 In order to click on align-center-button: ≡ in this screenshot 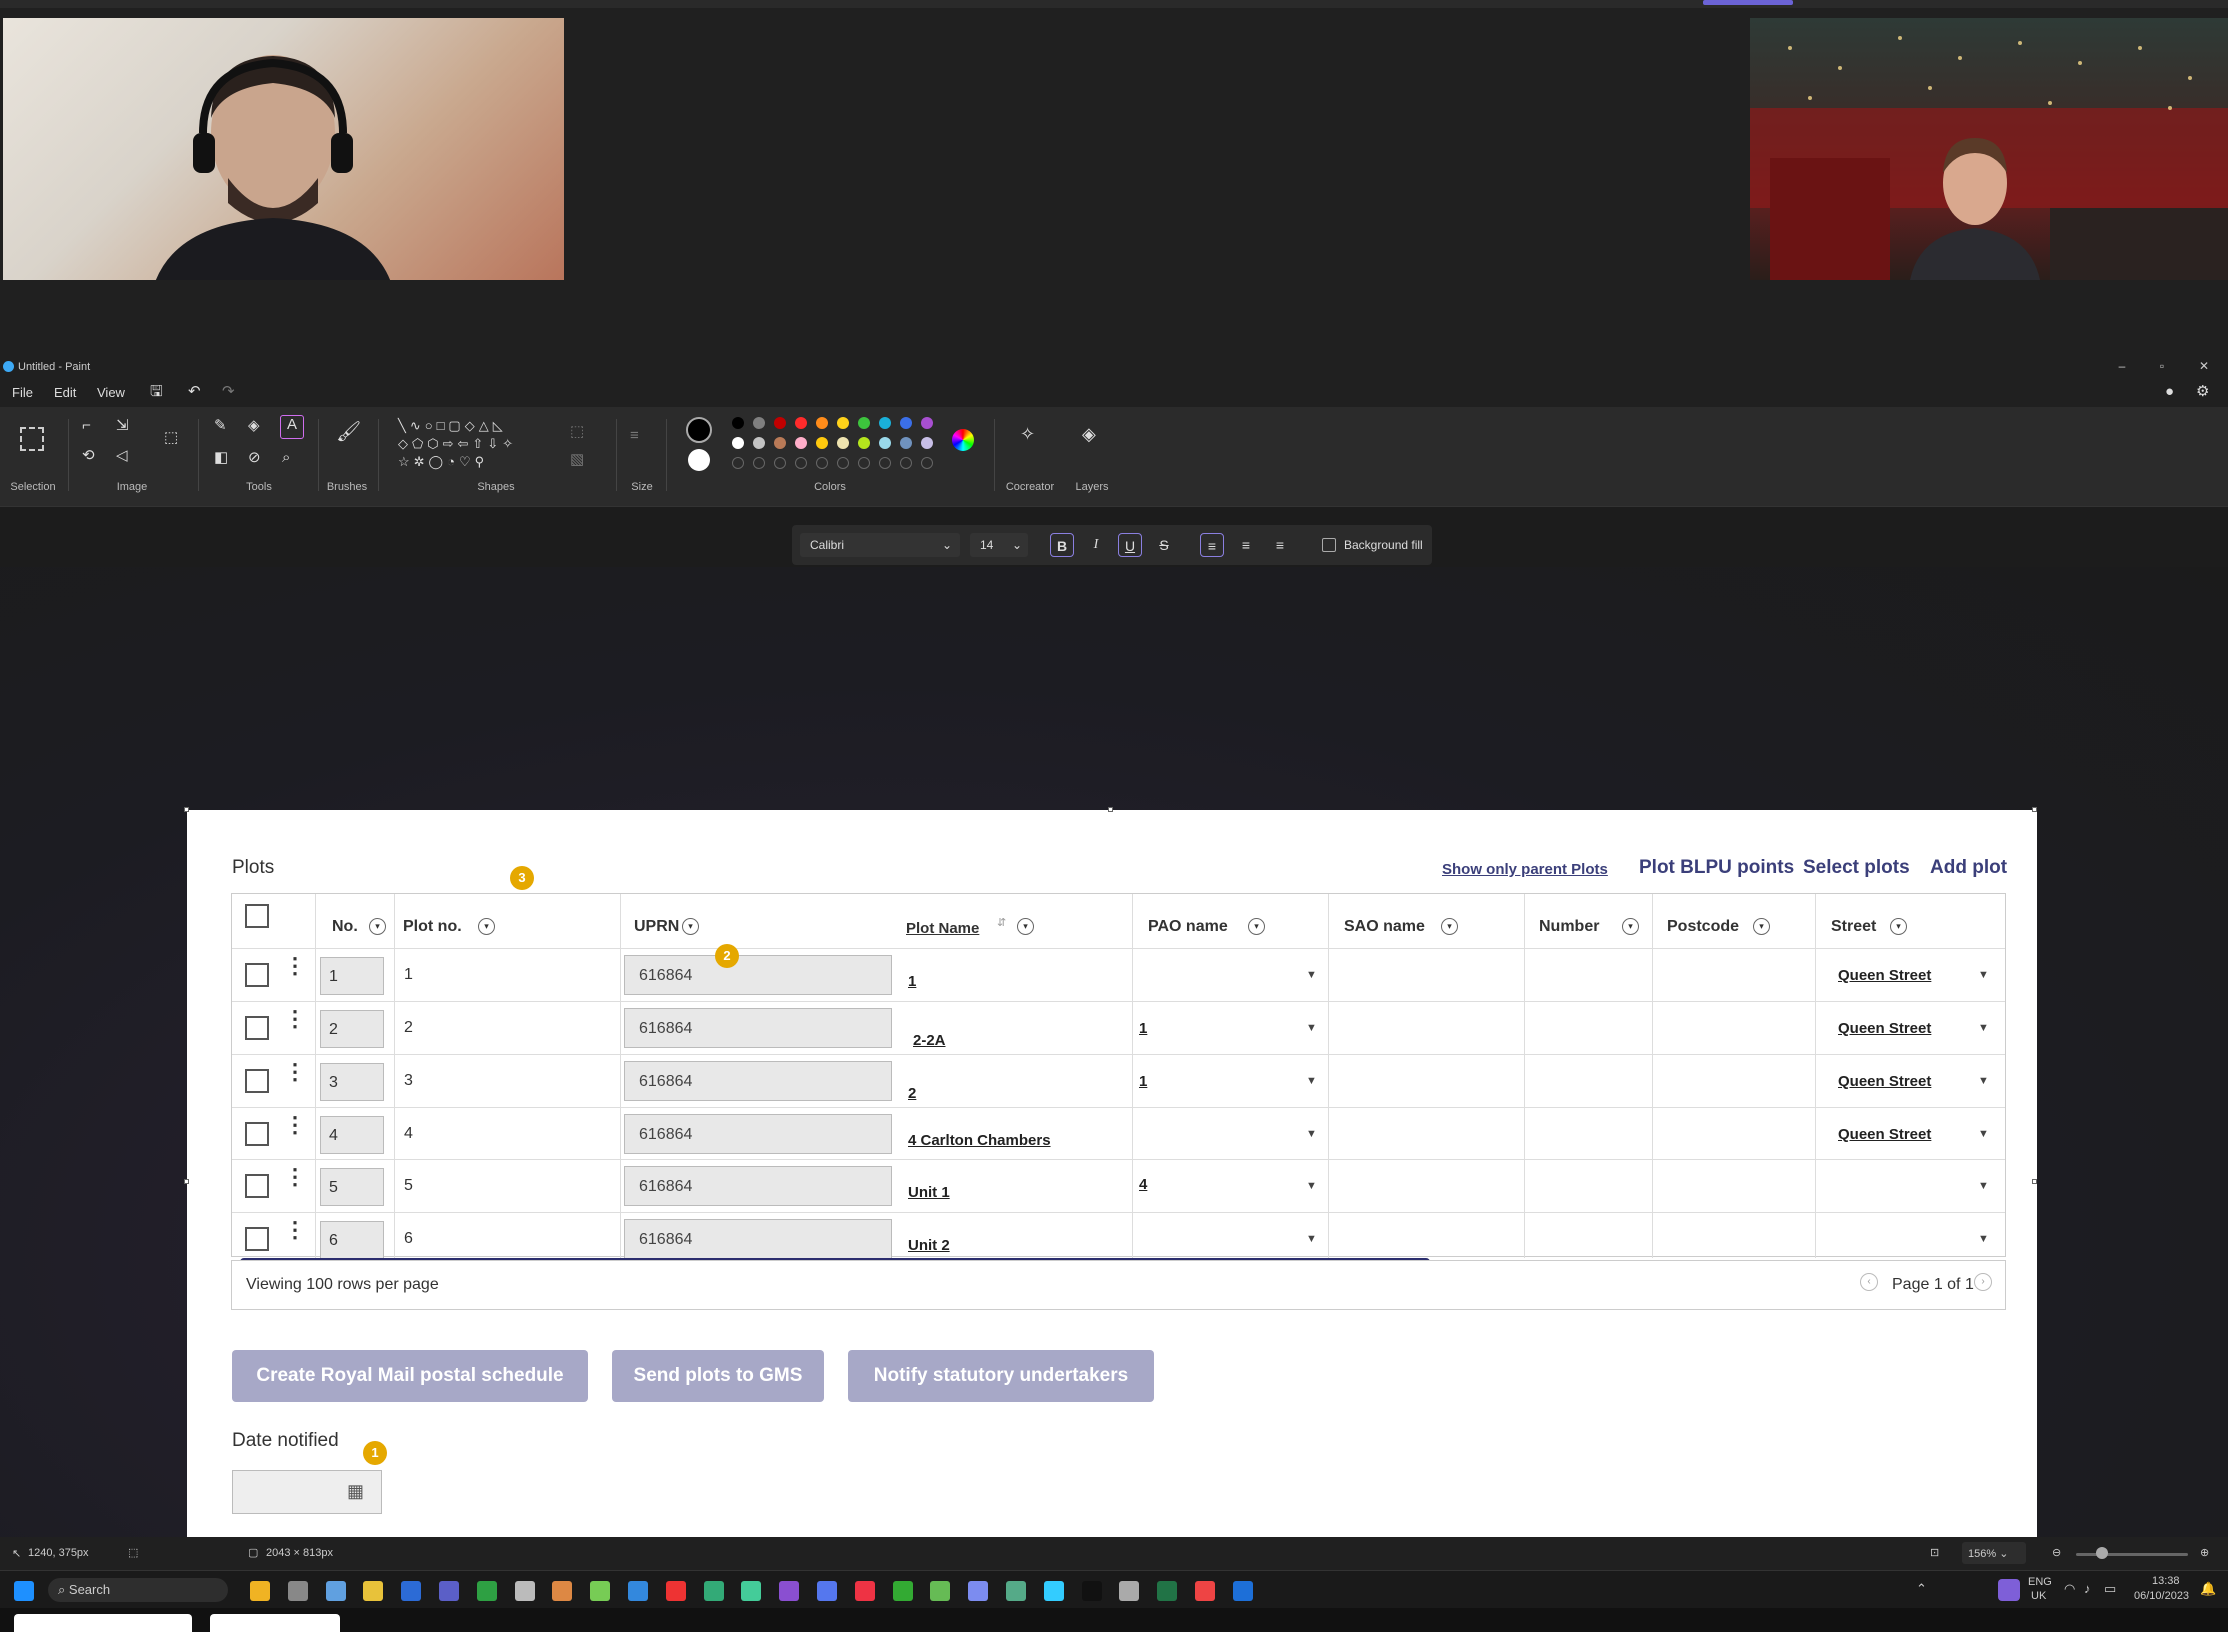, I will do `click(1246, 545)`.